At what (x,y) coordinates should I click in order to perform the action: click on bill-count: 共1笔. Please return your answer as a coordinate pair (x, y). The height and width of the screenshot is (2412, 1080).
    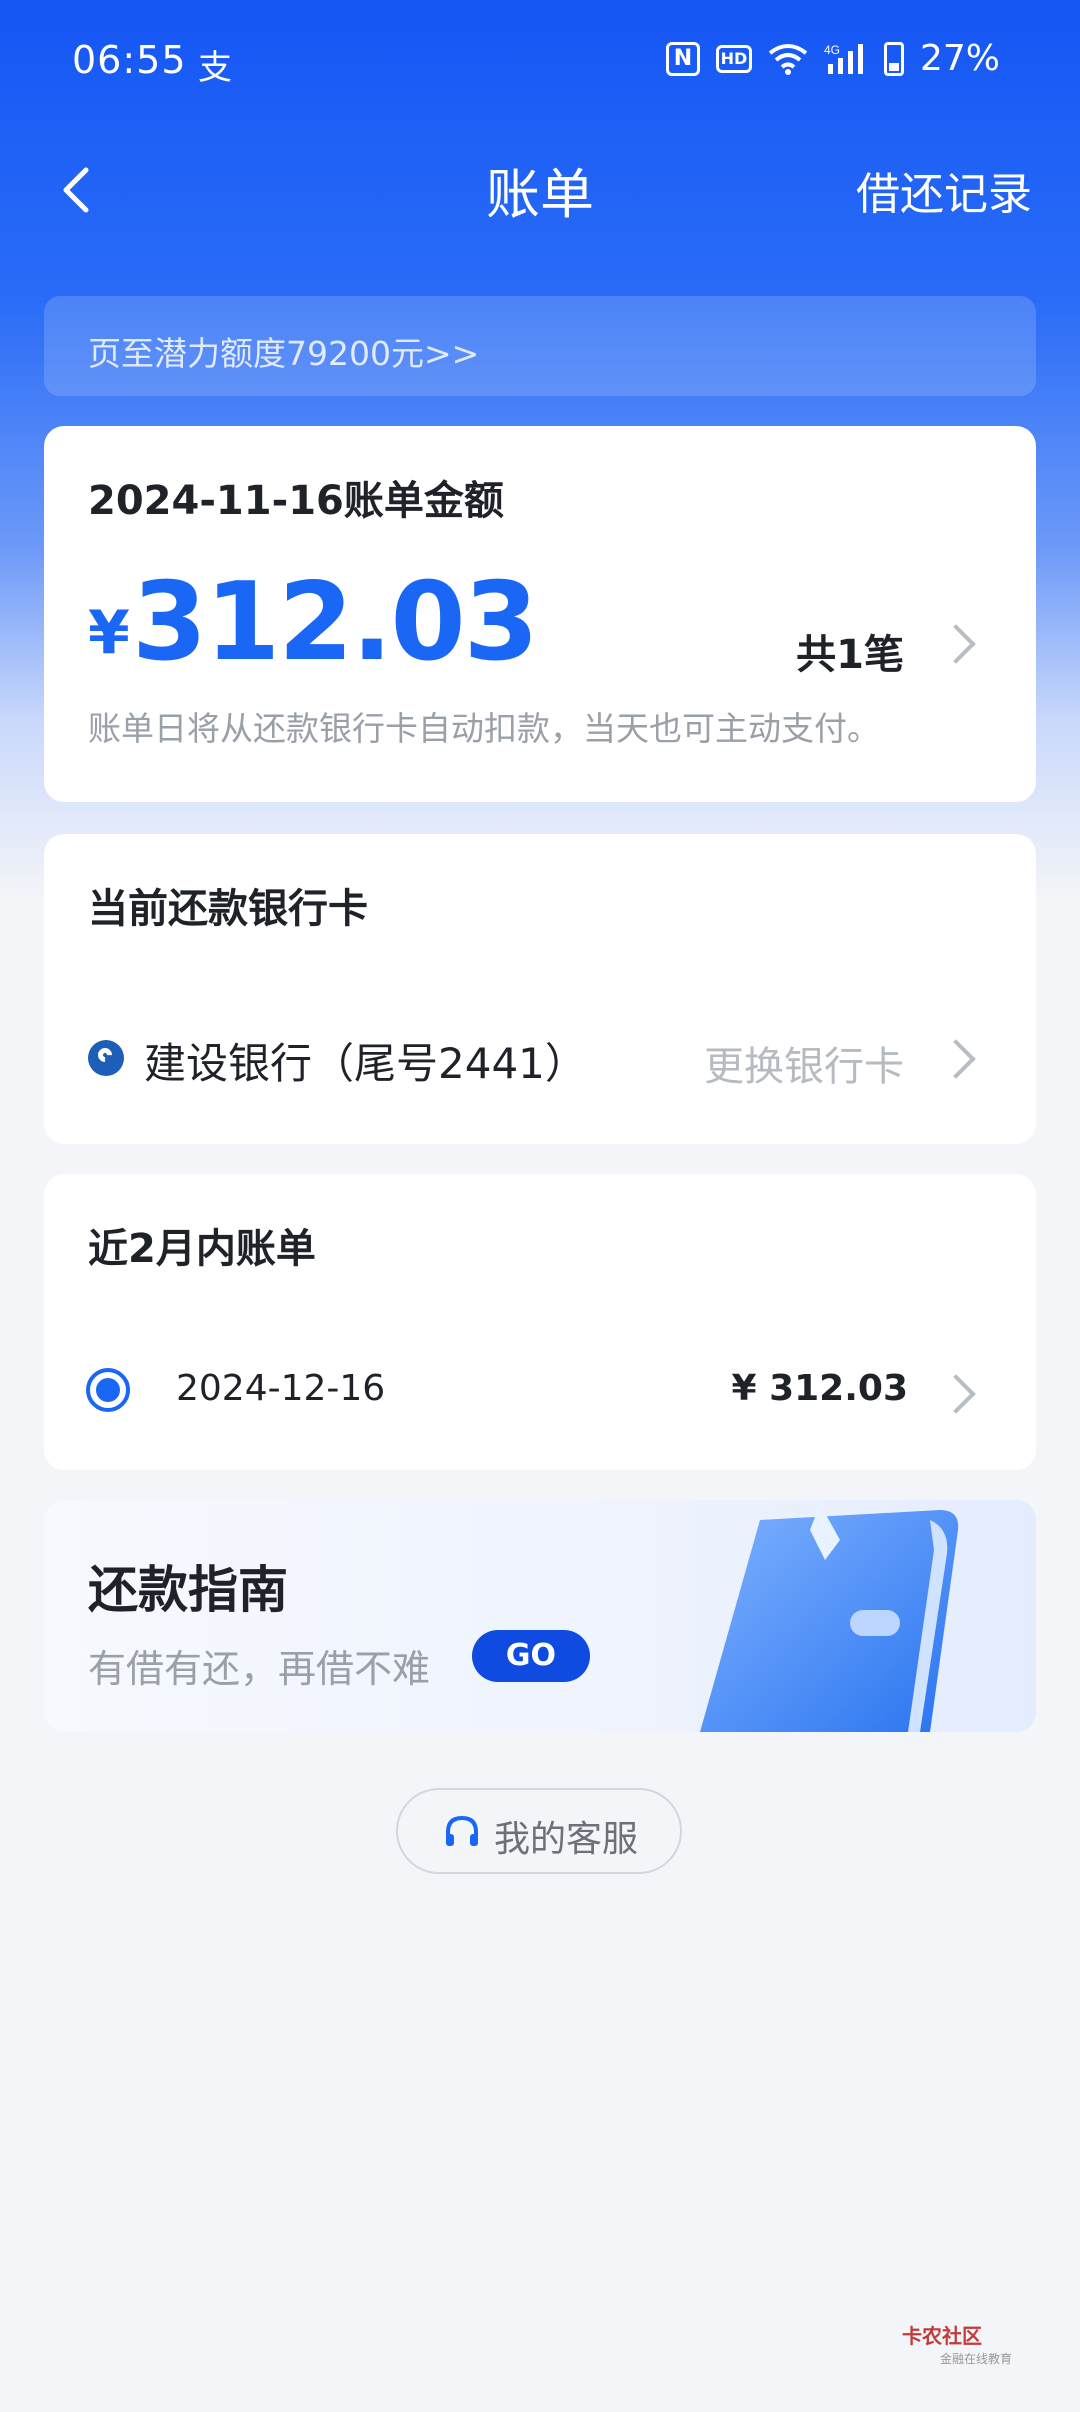
    Looking at the image, I should click on (850, 655).